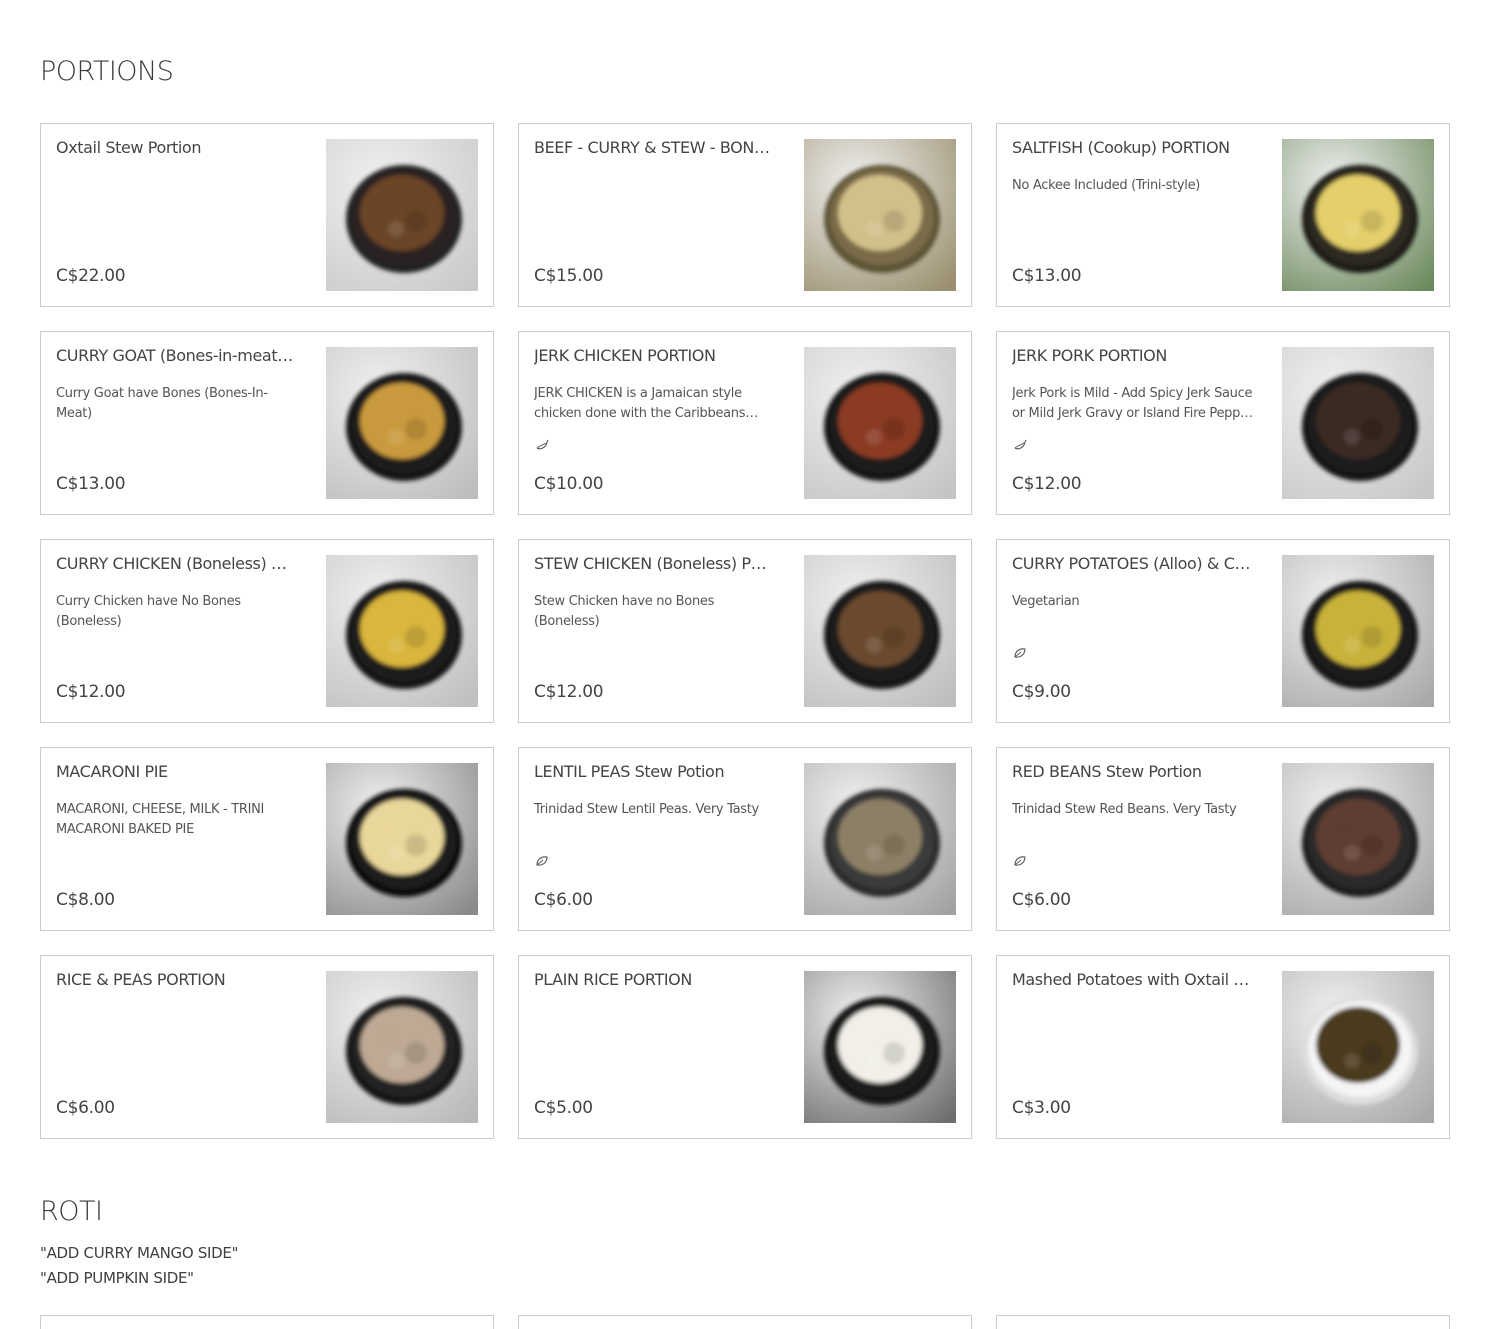  I want to click on menu-item-description: Vegetarian, so click(1046, 601).